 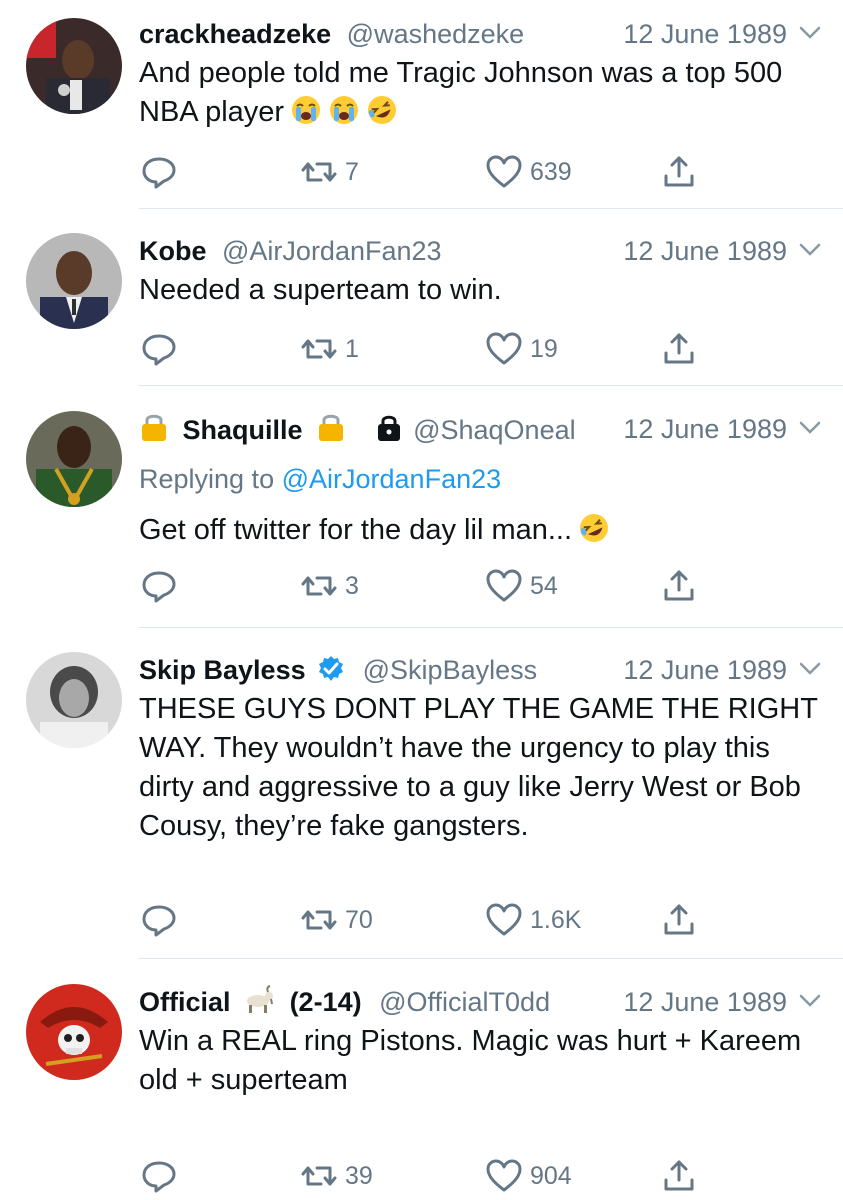 I want to click on retweet-button: 70, so click(x=336, y=920).